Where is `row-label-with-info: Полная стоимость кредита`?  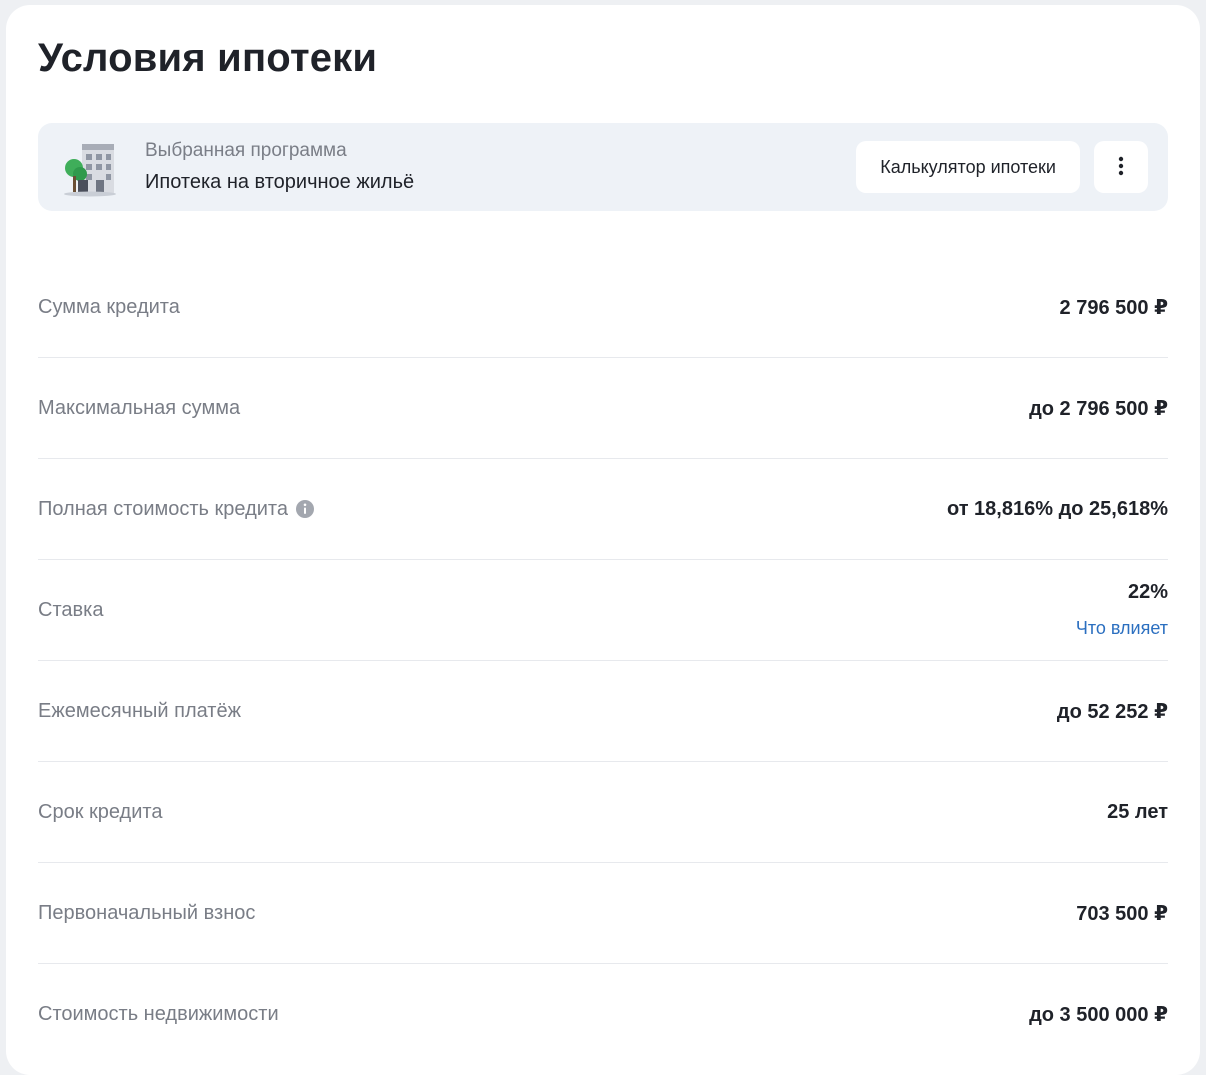
row-label-with-info: Полная стоимость кредита is located at coordinates (176, 509).